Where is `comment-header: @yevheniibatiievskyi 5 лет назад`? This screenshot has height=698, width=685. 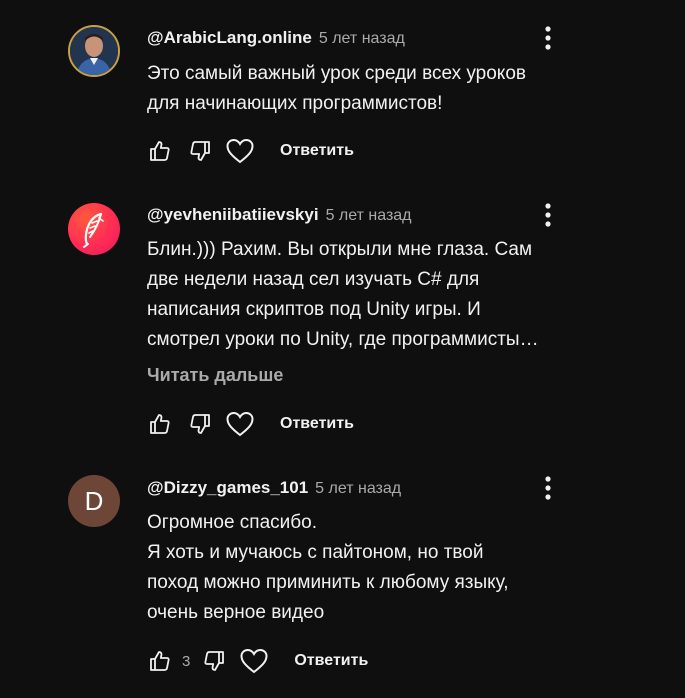
comment-header: @yevheniibatiievskyi 5 лет назад is located at coordinates (279, 215).